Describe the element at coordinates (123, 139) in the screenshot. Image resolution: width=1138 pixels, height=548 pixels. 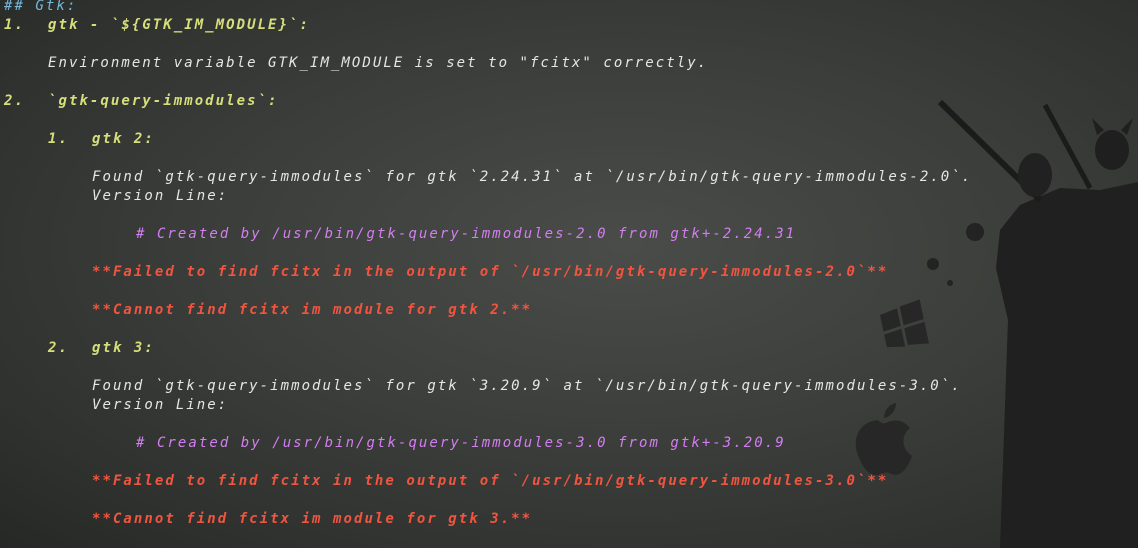
I see `subitem-1-title: gtk 2:` at that location.